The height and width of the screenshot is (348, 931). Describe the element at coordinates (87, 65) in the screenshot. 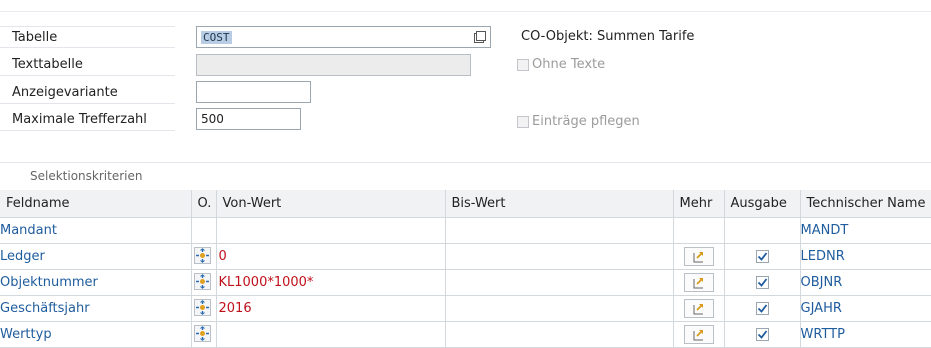

I see `label-texttabelle: Texttabelle` at that location.